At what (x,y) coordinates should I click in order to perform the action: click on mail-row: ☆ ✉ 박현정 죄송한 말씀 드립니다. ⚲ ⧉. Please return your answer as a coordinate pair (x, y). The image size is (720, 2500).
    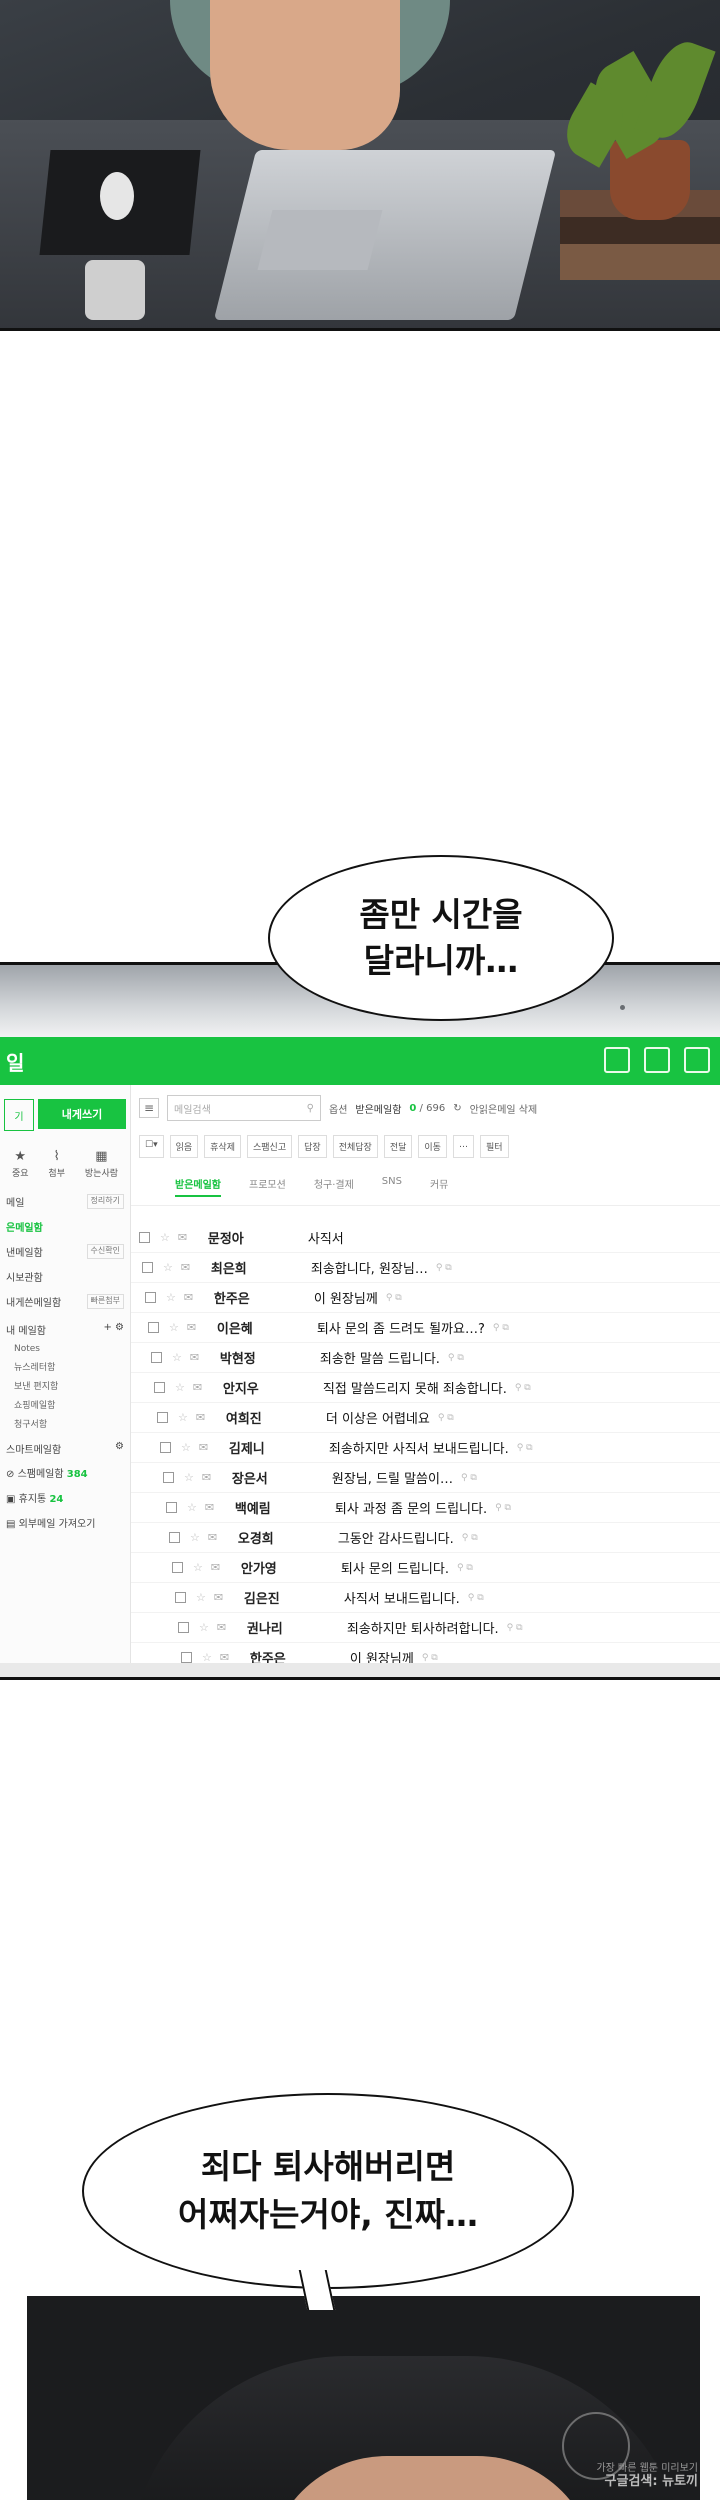
    Looking at the image, I should click on (425, 1358).